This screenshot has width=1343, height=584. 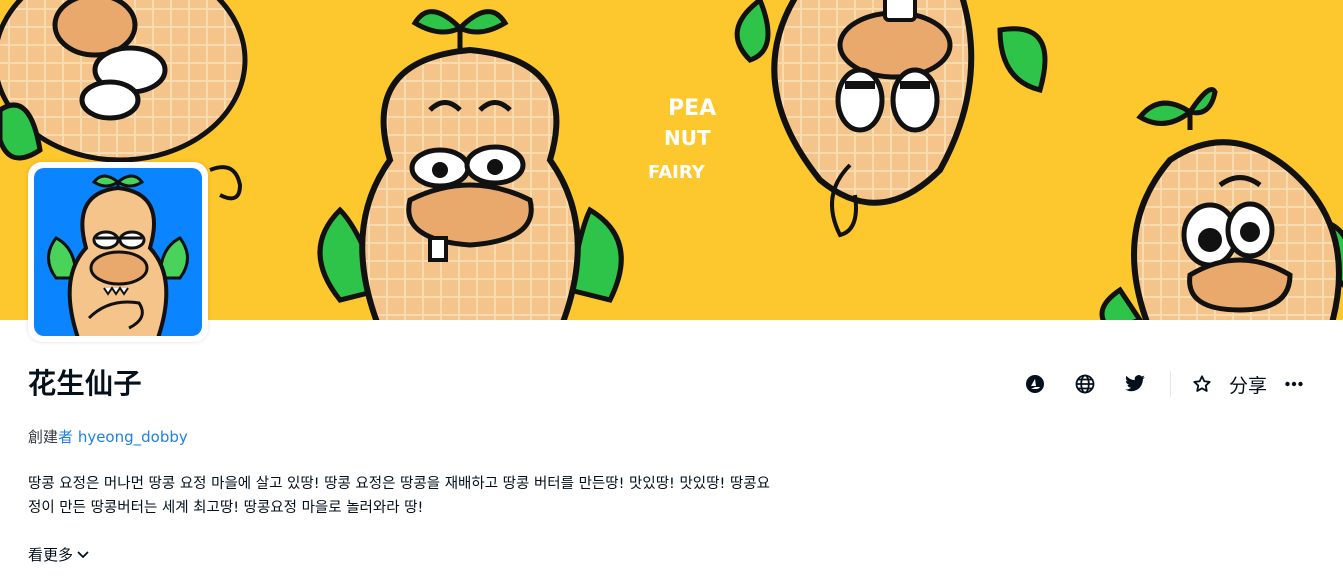 I want to click on peanut-fairy-logo: PEA NUT FAIRY, so click(x=682, y=139).